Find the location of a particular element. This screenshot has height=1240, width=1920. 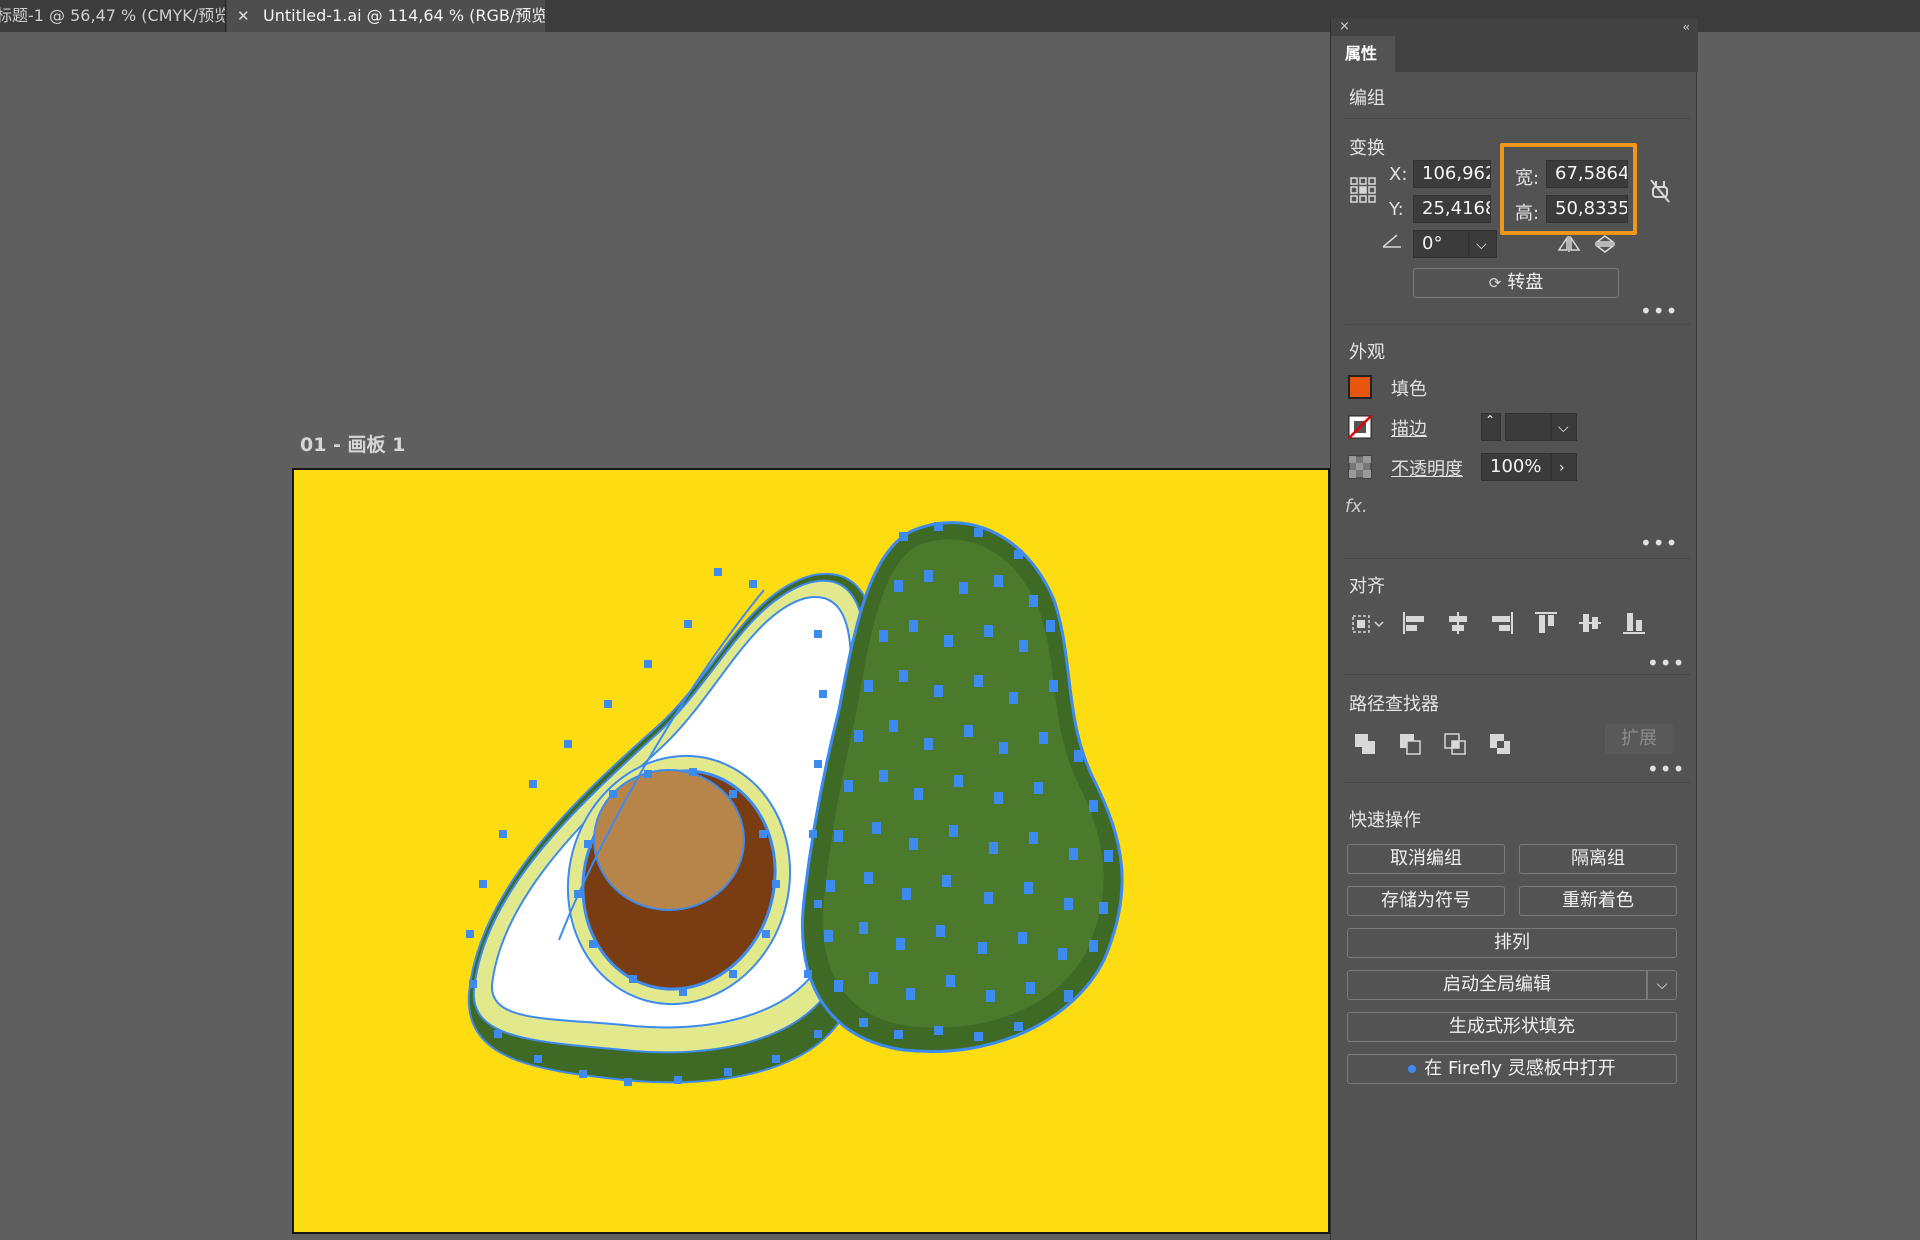

flip-vertical-icon is located at coordinates (1605, 244).